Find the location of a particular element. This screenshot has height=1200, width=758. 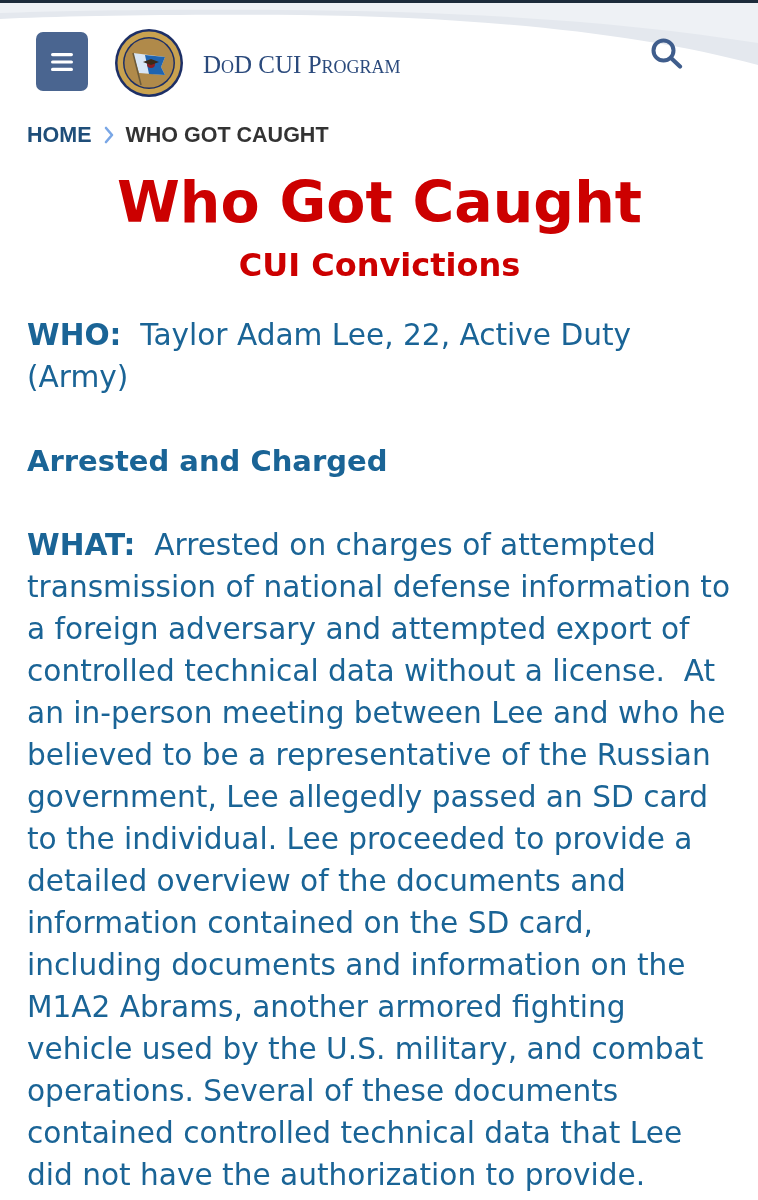

menu-icon is located at coordinates (62, 61).